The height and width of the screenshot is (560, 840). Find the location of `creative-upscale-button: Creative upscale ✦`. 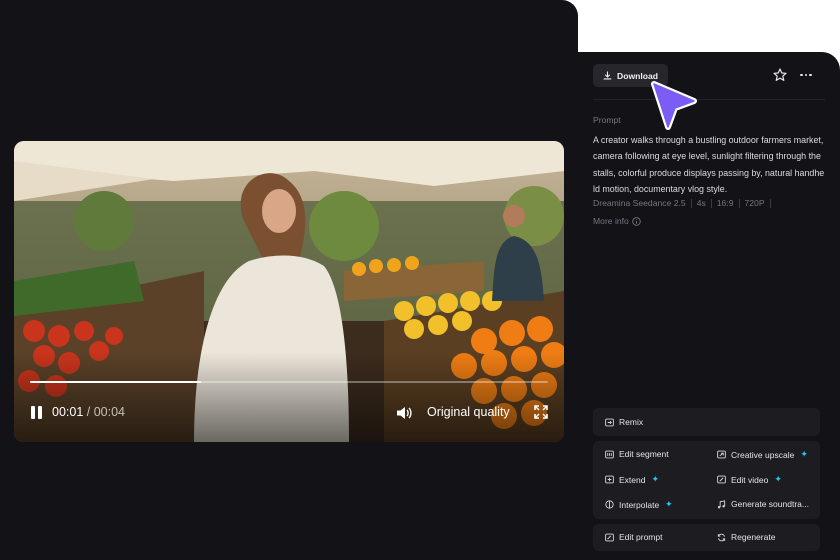

creative-upscale-button: Creative upscale ✦ is located at coordinates (762, 454).